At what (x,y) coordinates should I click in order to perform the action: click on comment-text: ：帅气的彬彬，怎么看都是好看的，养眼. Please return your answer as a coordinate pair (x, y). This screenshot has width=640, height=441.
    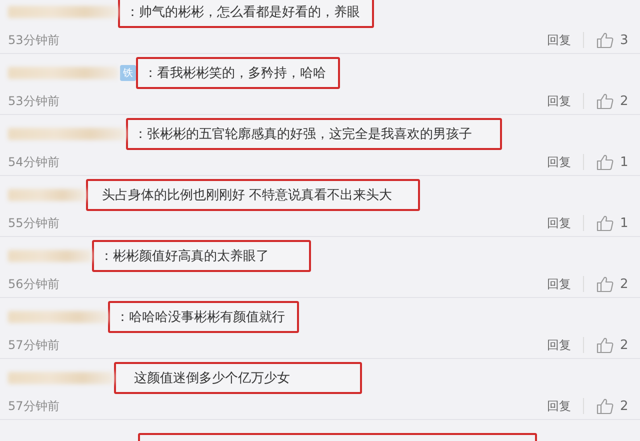
    Looking at the image, I should click on (246, 14).